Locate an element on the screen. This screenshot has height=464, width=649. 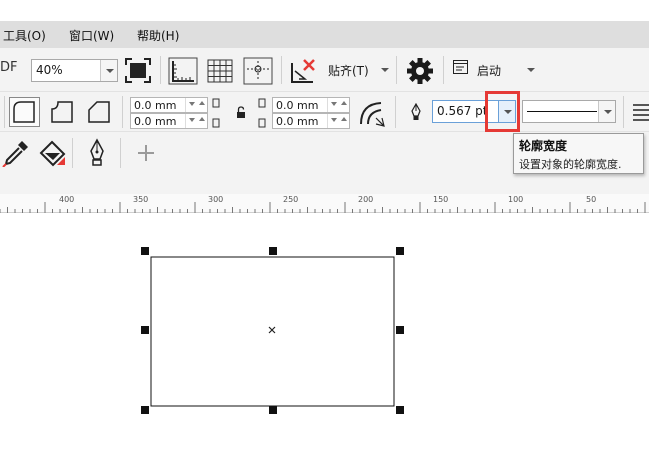
fill-bucket-icon is located at coordinates (52, 154).